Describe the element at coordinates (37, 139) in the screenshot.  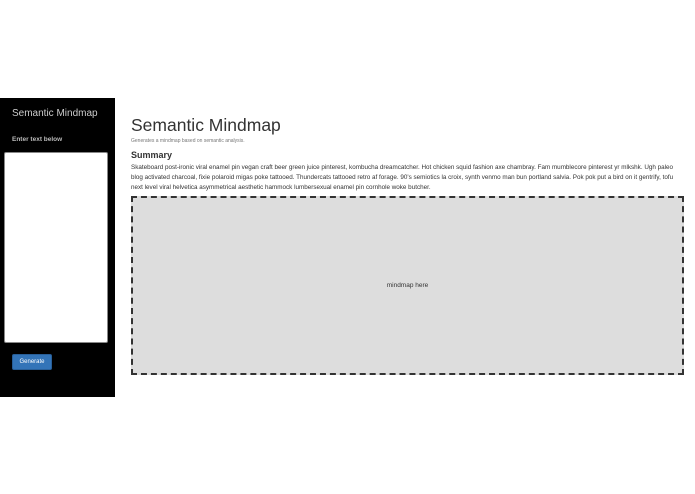
I see `text-input-label: Enter text below` at that location.